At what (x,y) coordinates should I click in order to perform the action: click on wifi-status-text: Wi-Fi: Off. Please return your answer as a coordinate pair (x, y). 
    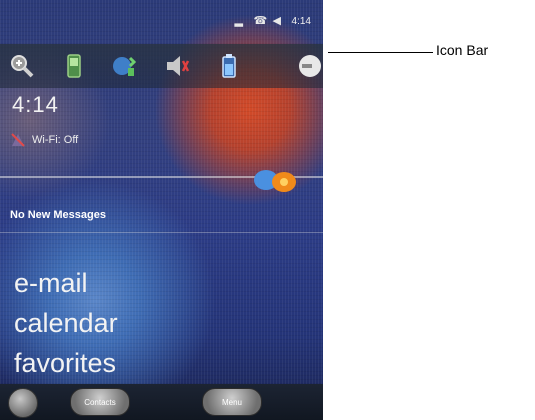
    Looking at the image, I should click on (55, 140).